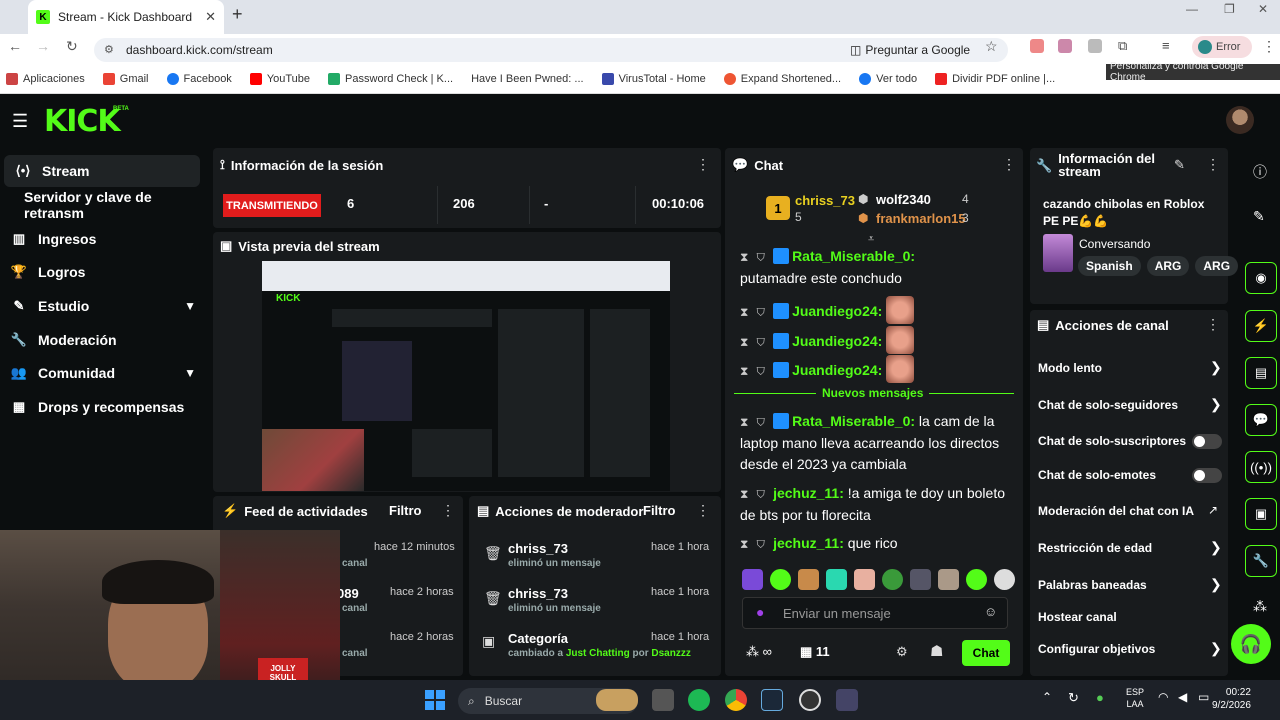 Image resolution: width=1280 pixels, height=720 pixels. Describe the element at coordinates (670, 653) in the screenshot. I see `actor-name: Dsanzzz` at that location.